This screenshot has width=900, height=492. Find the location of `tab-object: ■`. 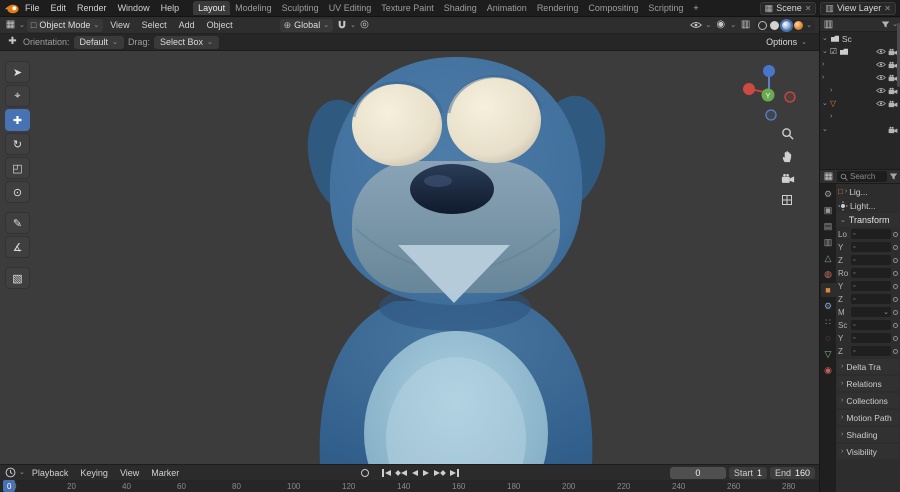

tab-object: ■ is located at coordinates (828, 290).